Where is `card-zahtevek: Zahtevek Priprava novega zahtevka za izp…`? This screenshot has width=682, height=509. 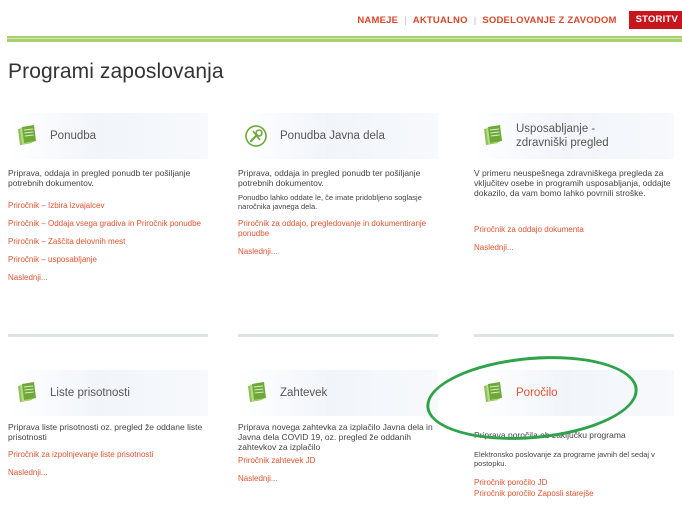 card-zahtevek: Zahtevek Priprava novega zahtevka za izp… is located at coordinates (341, 439).